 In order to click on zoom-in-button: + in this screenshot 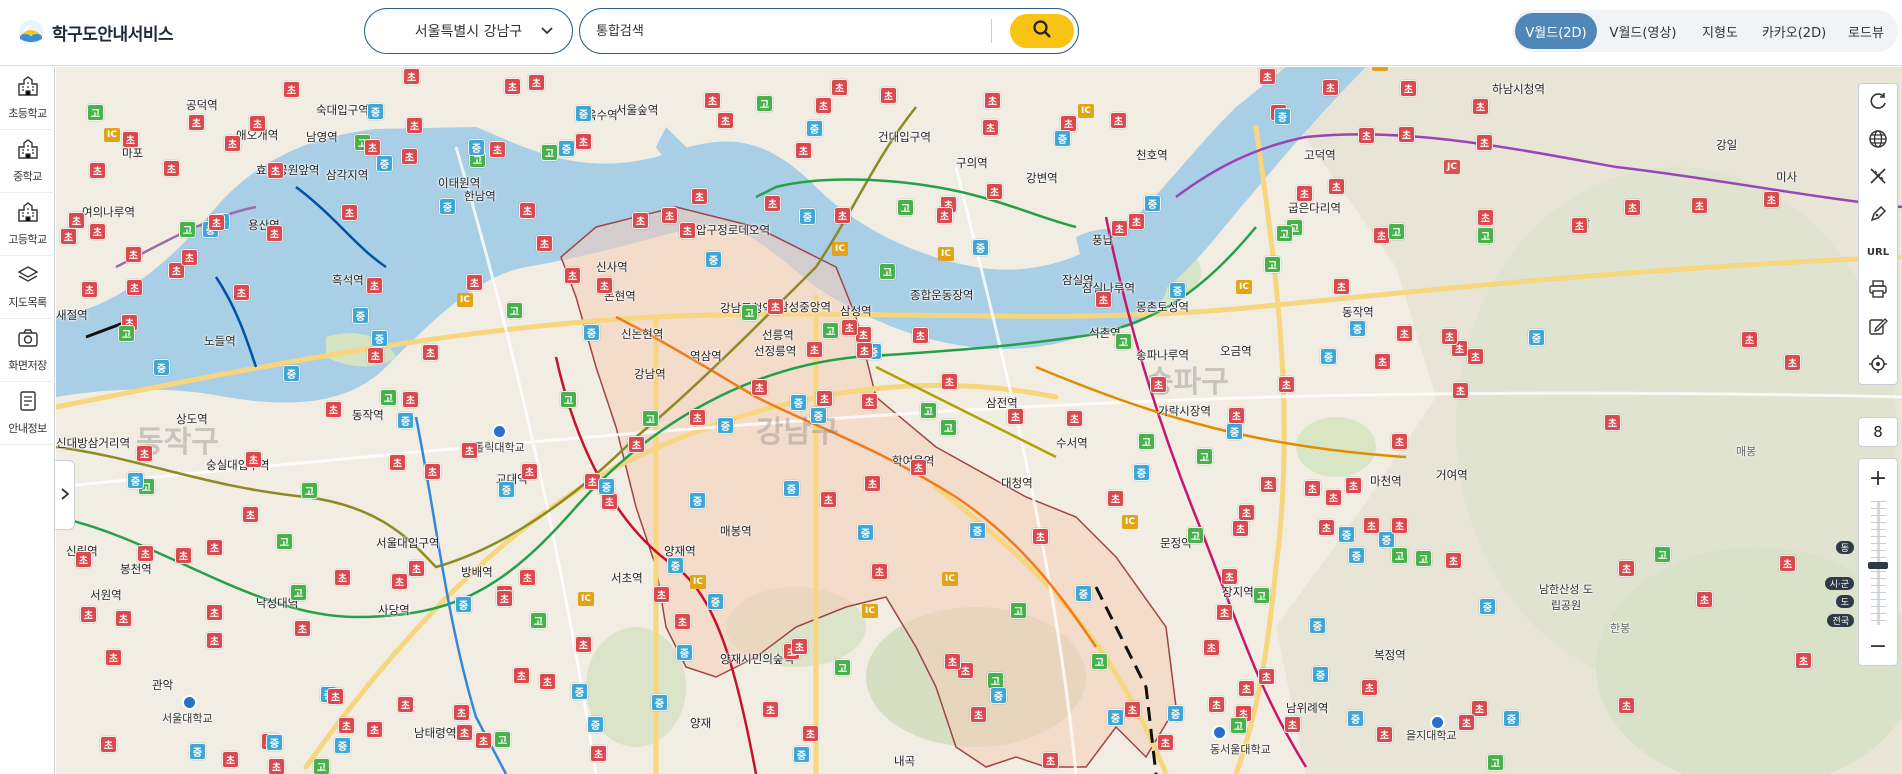, I will do `click(1878, 478)`.